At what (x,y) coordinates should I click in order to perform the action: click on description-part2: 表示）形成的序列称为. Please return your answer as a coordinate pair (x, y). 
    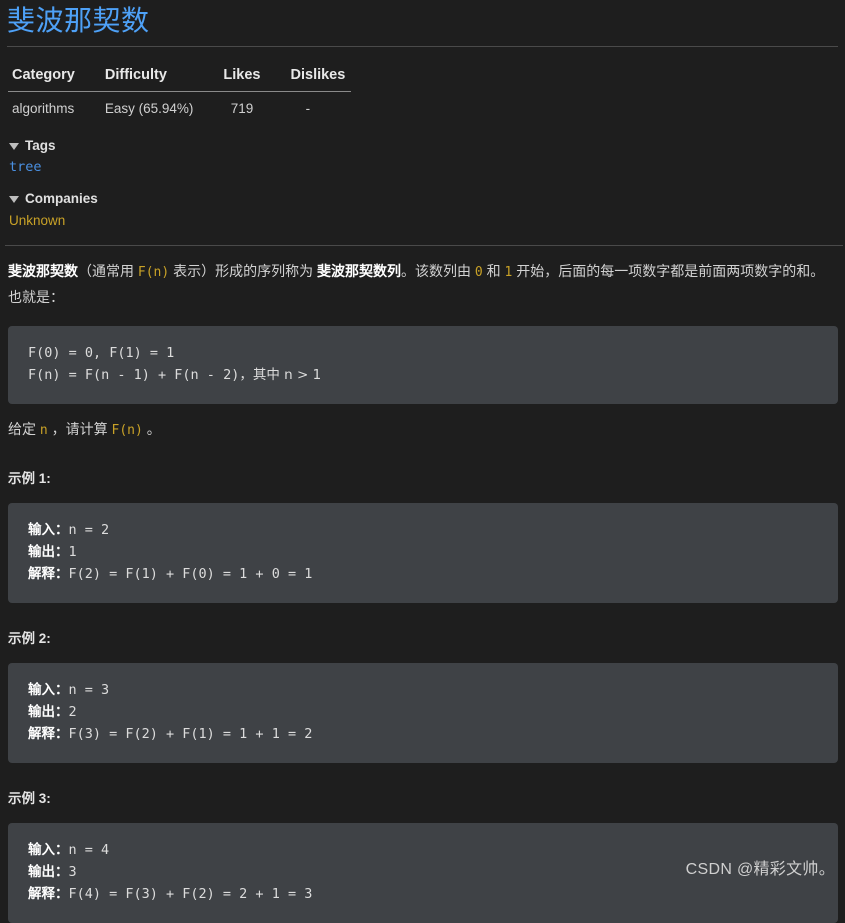
    Looking at the image, I should click on (243, 271).